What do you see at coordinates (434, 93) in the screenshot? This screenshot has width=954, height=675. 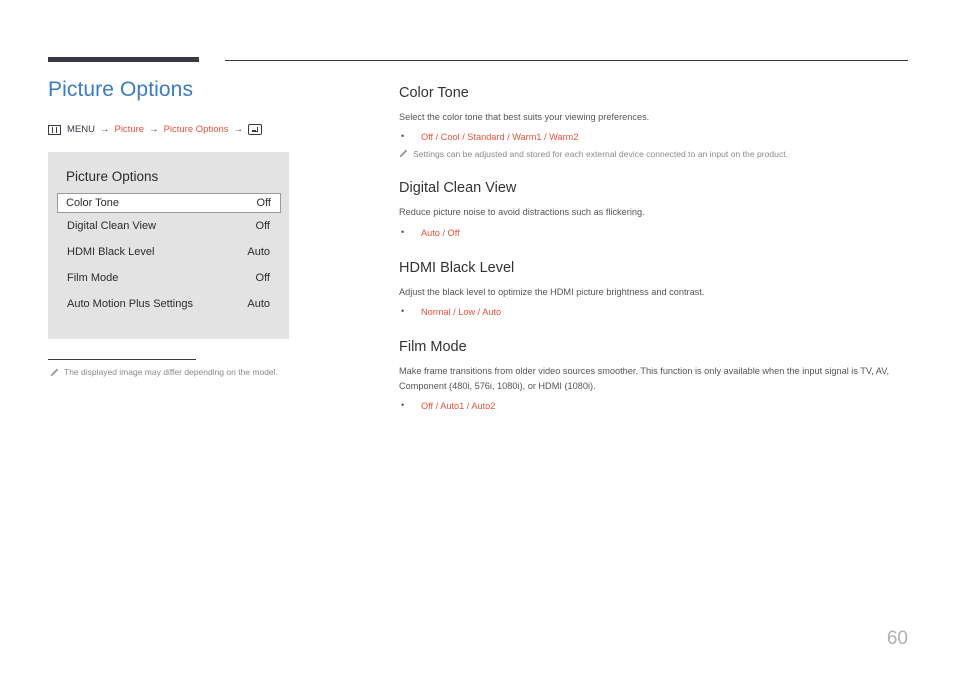 I see `section-title: Color Tone` at bounding box center [434, 93].